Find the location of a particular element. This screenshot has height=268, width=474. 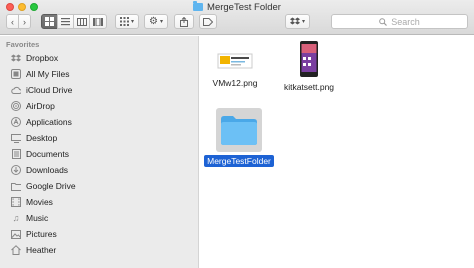

cloud-icon is located at coordinates (16, 90).